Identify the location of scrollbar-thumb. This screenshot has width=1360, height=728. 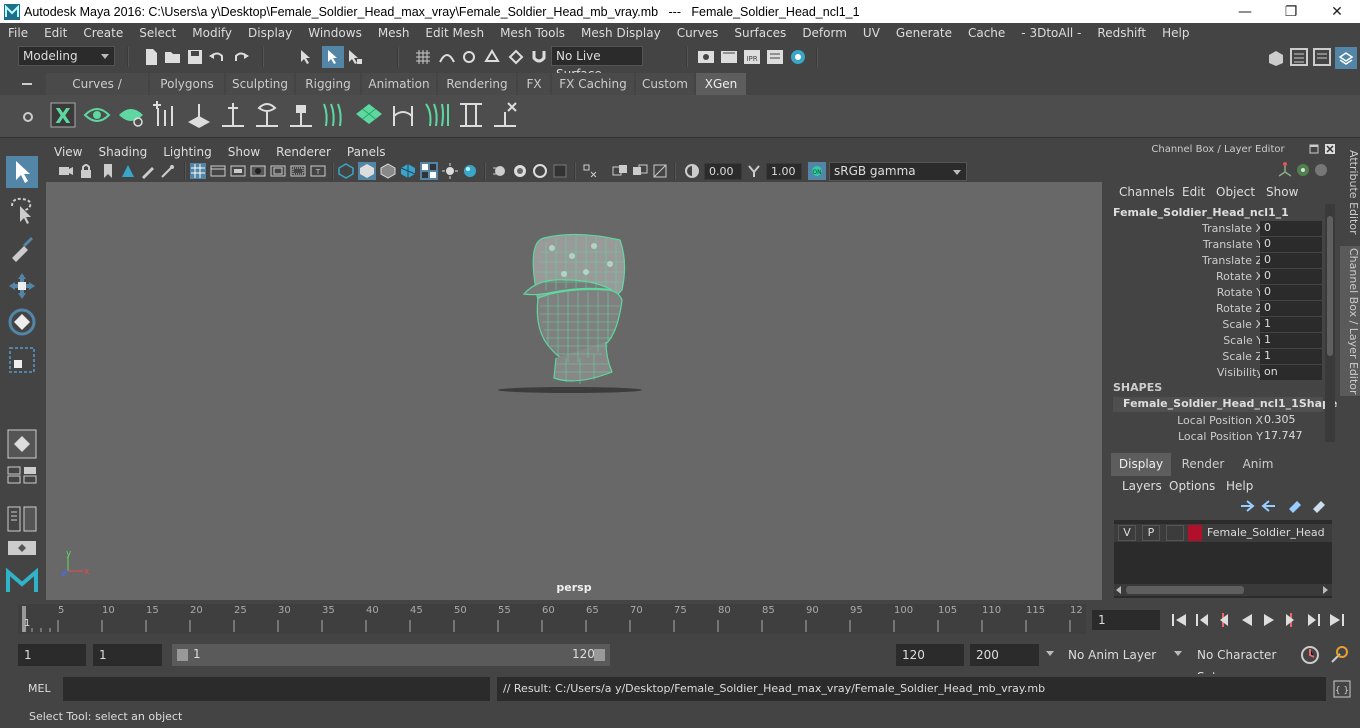
(1185, 590).